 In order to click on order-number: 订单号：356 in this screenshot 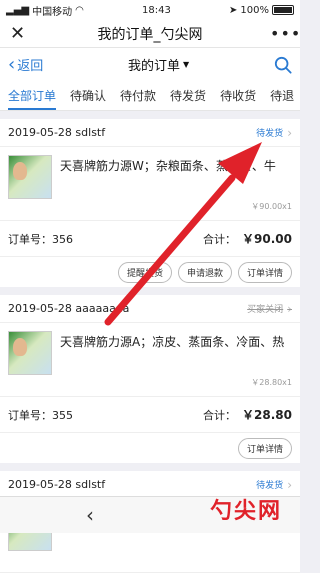, I will do `click(40, 239)`.